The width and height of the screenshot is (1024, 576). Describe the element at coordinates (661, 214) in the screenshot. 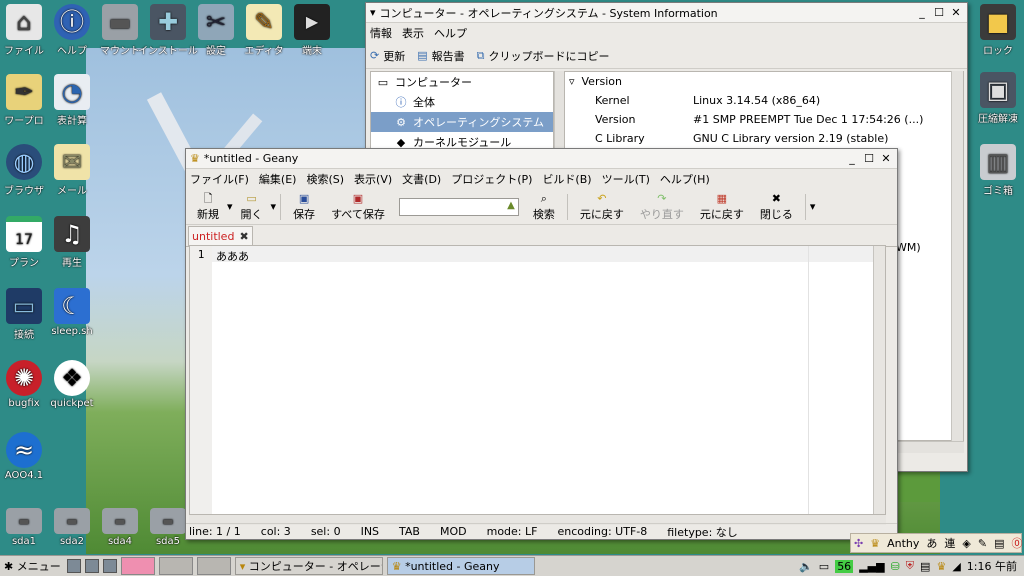

I see `redo-label: やり直す` at that location.